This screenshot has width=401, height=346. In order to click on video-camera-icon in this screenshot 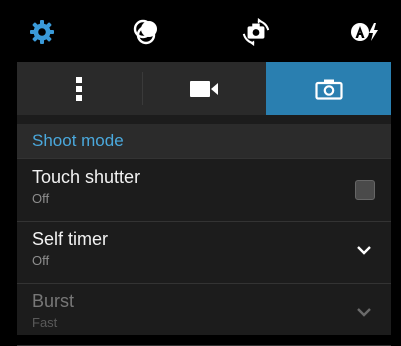, I will do `click(204, 88)`.